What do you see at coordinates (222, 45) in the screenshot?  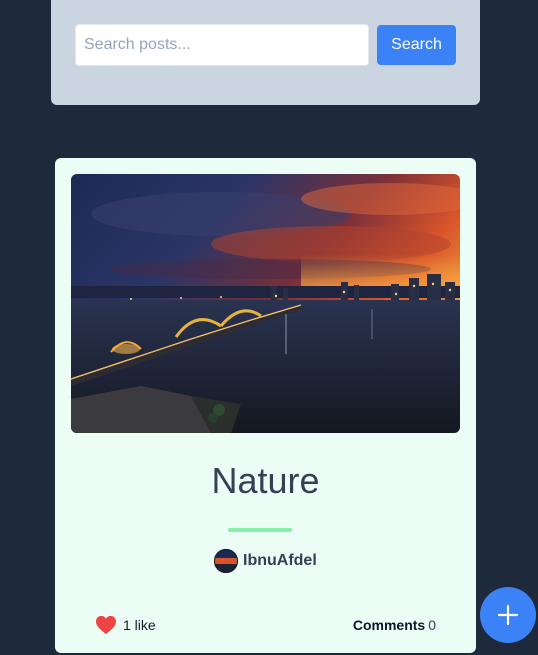 I see `search-input` at bounding box center [222, 45].